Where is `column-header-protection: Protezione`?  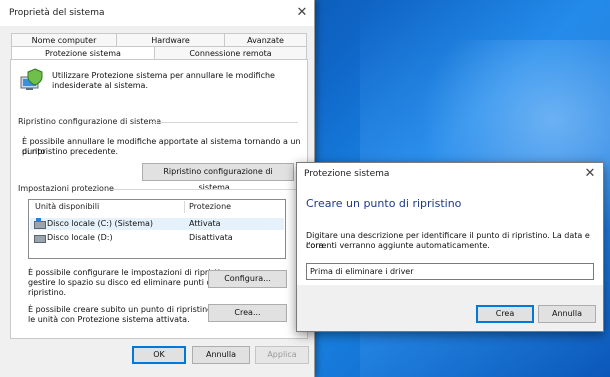 column-header-protection: Protezione is located at coordinates (210, 206).